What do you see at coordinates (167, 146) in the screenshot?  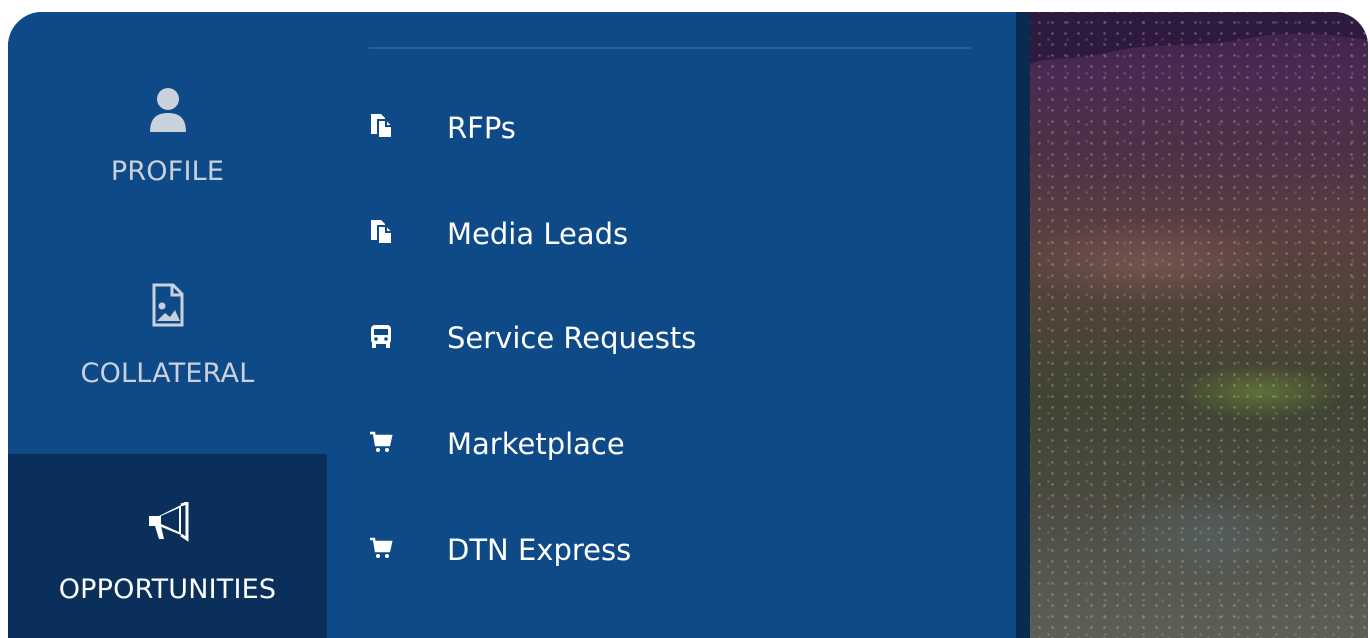 I see `nav-item-profile: PROFILE` at bounding box center [167, 146].